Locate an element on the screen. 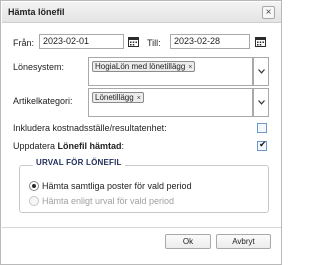 The image size is (320, 265). lonesystem-multiselect: HogiaLön med lönetillägg × is located at coordinates (170, 71).